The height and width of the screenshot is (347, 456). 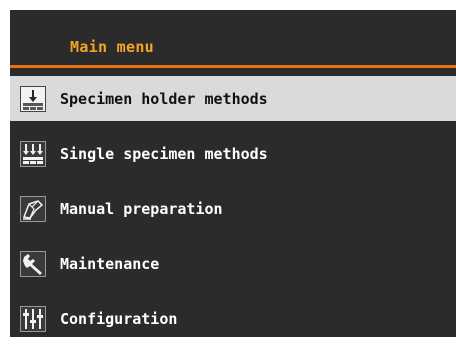 I want to click on menu-item-label: Configuration, so click(x=119, y=318).